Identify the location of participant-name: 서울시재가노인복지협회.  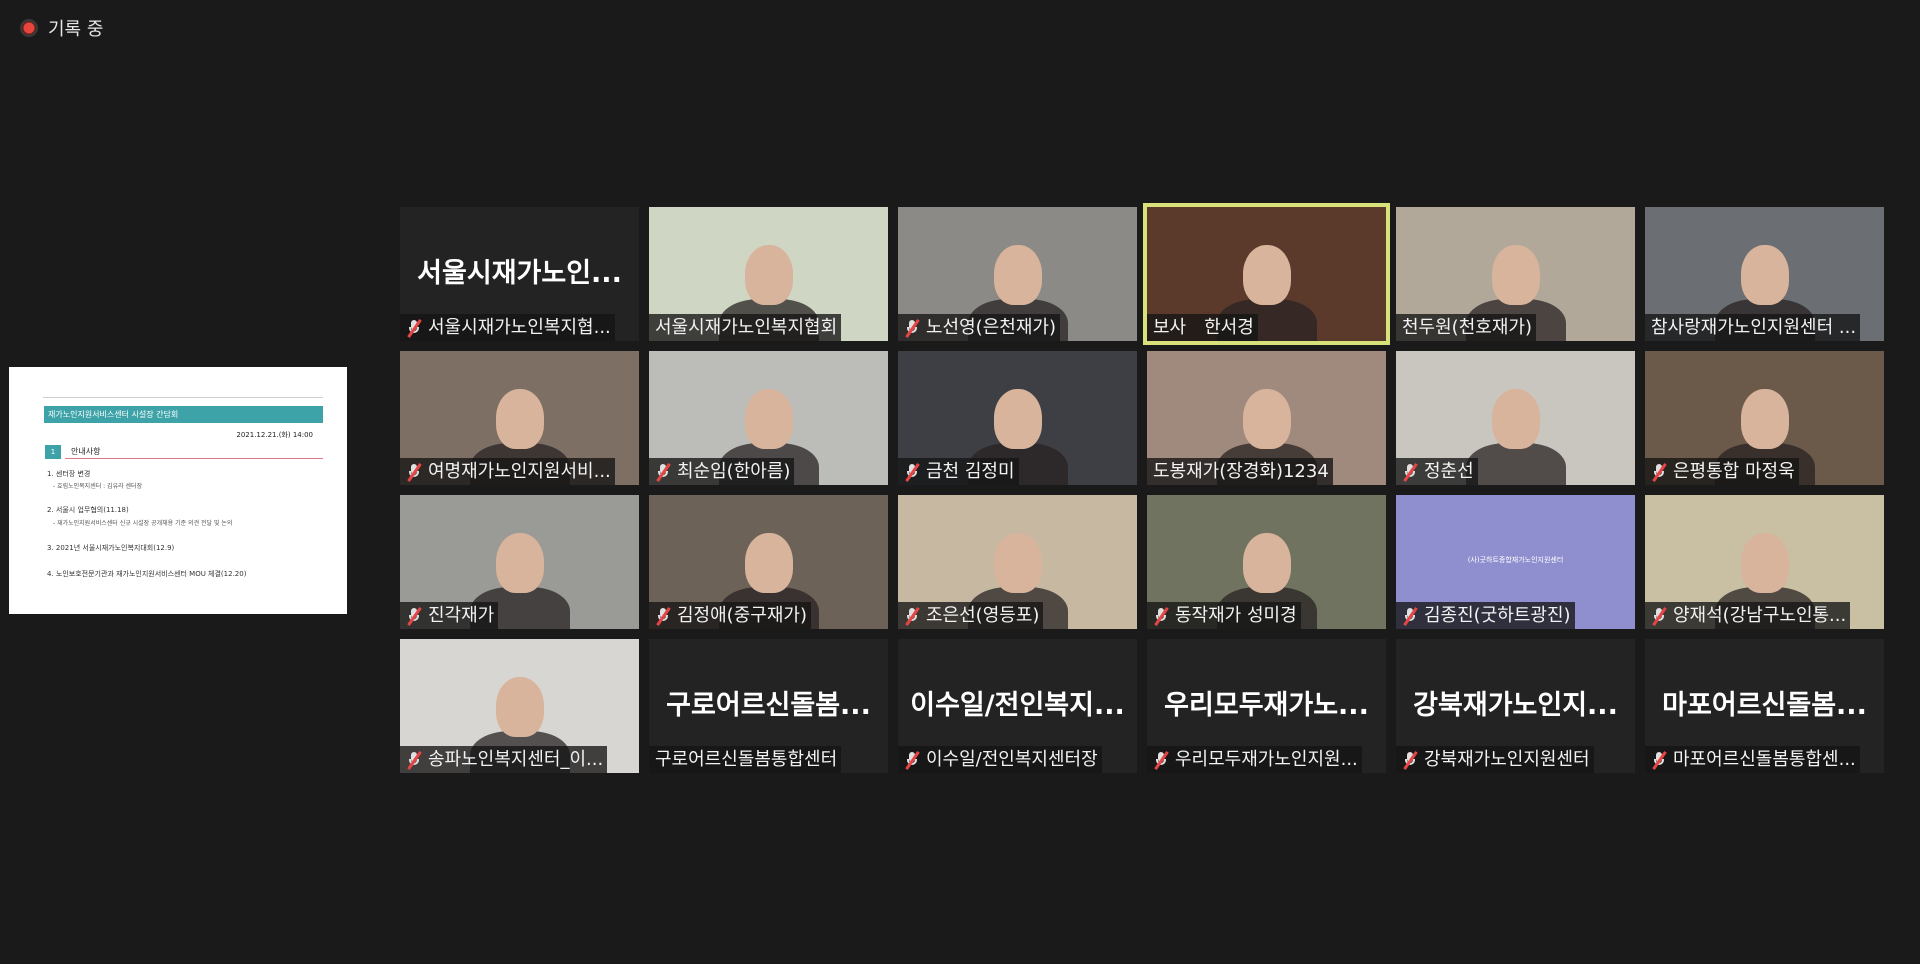
(746, 327).